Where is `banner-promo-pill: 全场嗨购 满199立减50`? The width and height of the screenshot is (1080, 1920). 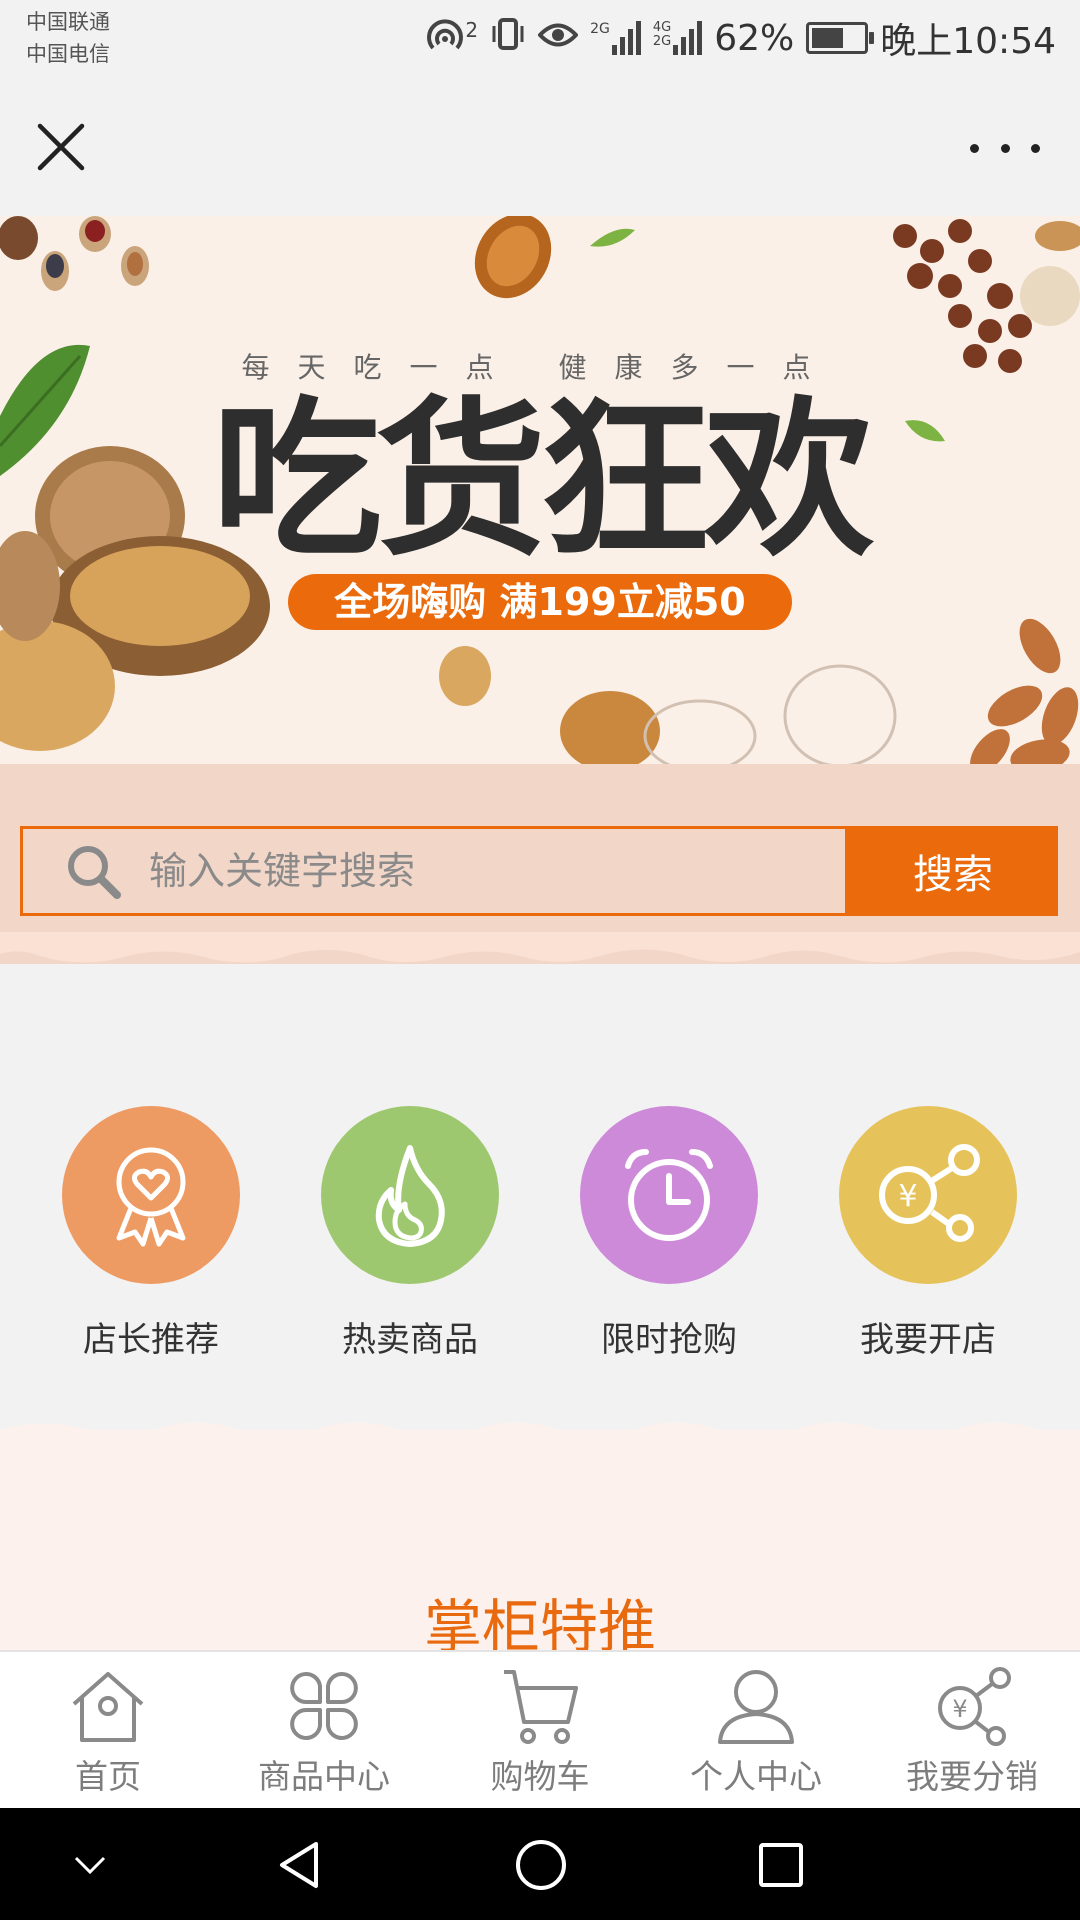
banner-promo-pill: 全场嗨购 满199立减50 is located at coordinates (540, 602).